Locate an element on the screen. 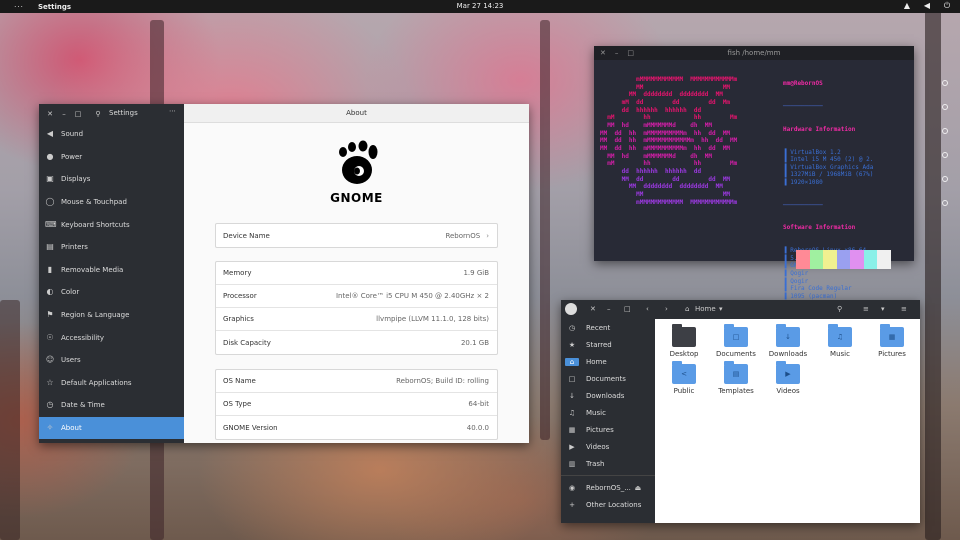  sidebar-item: ☺ Users is located at coordinates (111, 360).